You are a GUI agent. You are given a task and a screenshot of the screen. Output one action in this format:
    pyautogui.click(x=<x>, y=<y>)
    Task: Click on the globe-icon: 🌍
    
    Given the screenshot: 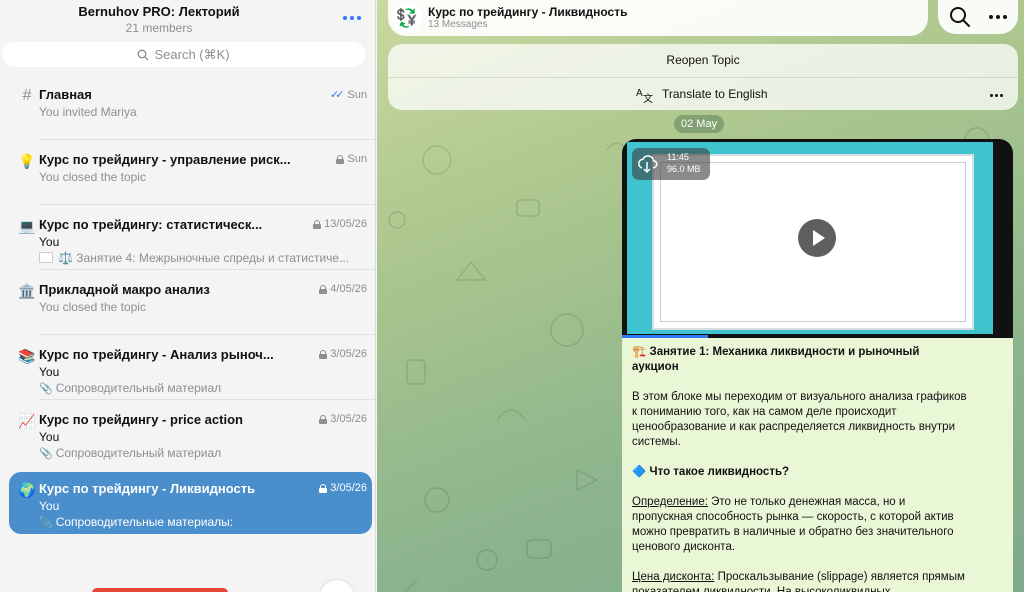 What is the action you would take?
    pyautogui.click(x=27, y=490)
    